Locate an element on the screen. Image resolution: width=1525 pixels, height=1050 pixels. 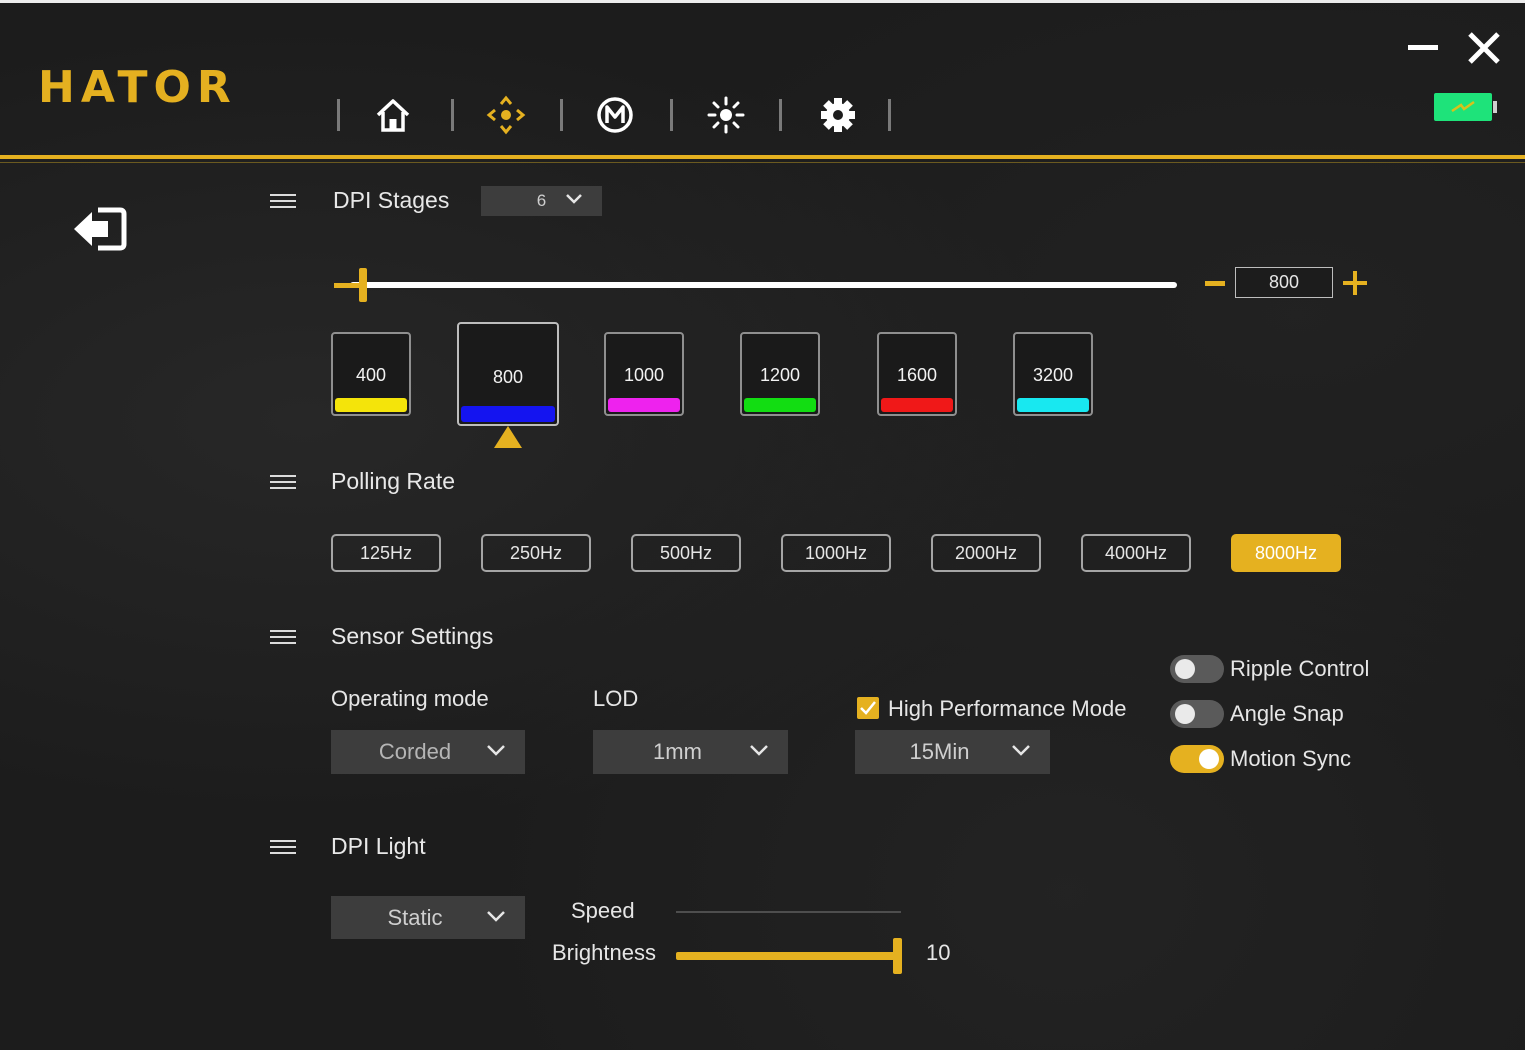
dpi-stage-card: 1200 is located at coordinates (780, 374).